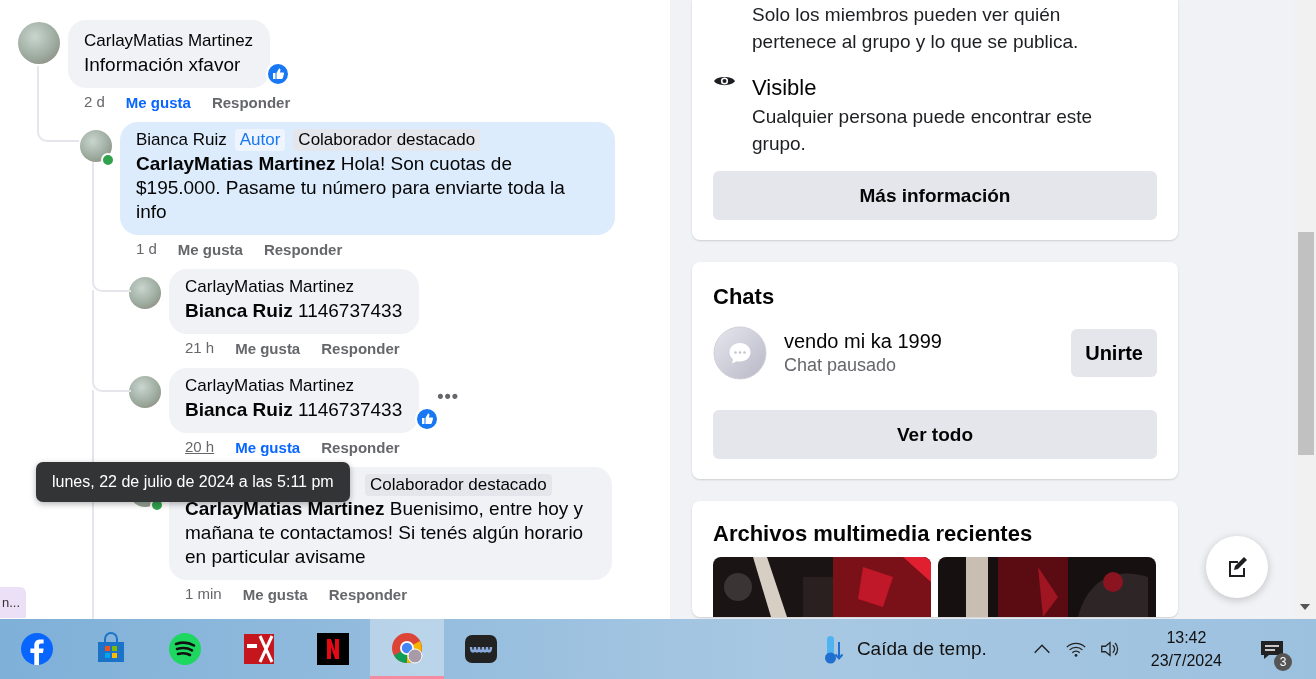 Image resolution: width=1316 pixels, height=679 pixels. What do you see at coordinates (146, 249) in the screenshot?
I see `timestamp: 1 d` at bounding box center [146, 249].